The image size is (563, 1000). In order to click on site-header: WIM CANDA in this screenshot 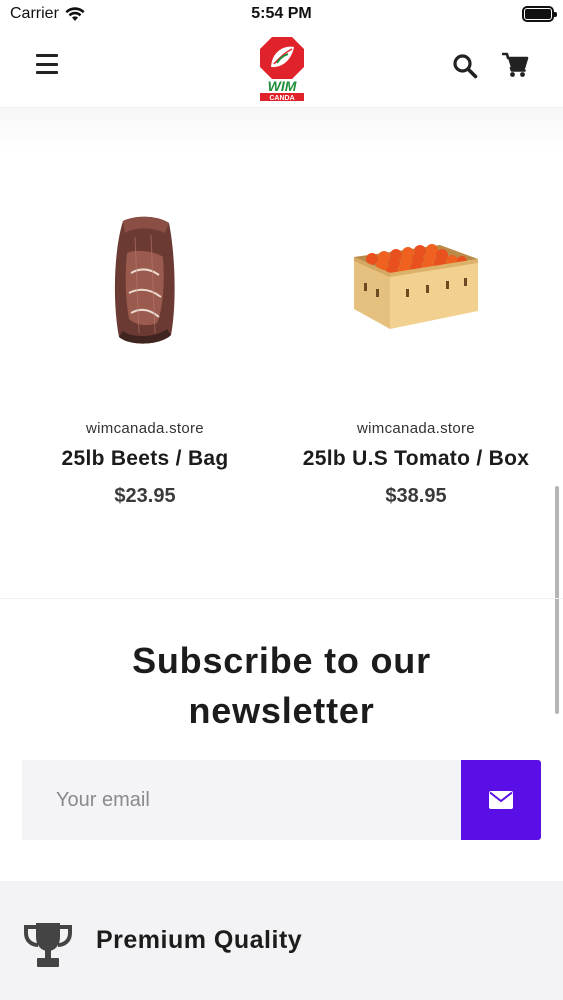, I will do `click(281, 69)`.